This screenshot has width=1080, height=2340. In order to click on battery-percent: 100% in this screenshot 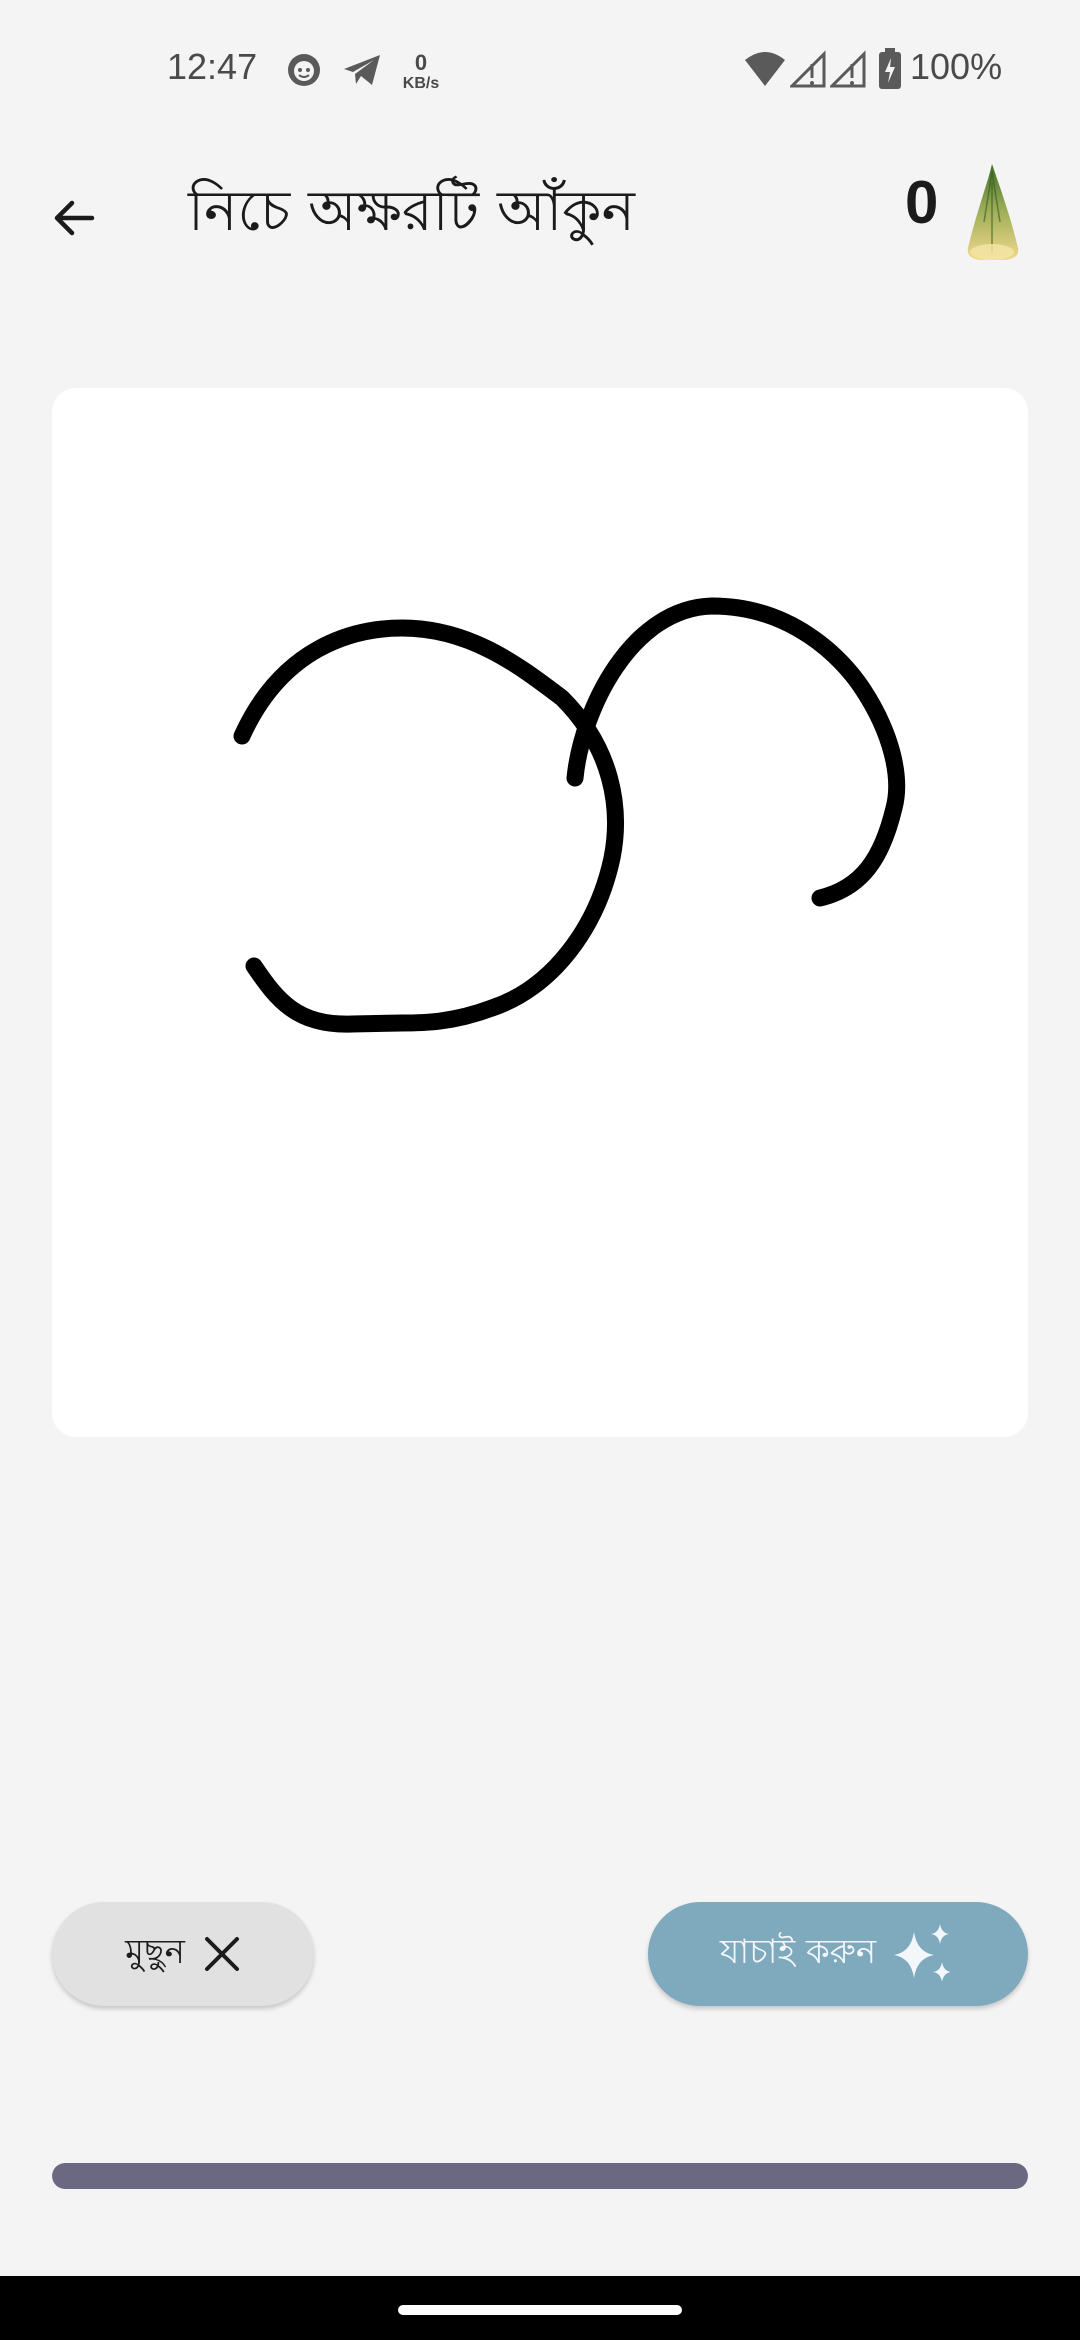, I will do `click(956, 66)`.